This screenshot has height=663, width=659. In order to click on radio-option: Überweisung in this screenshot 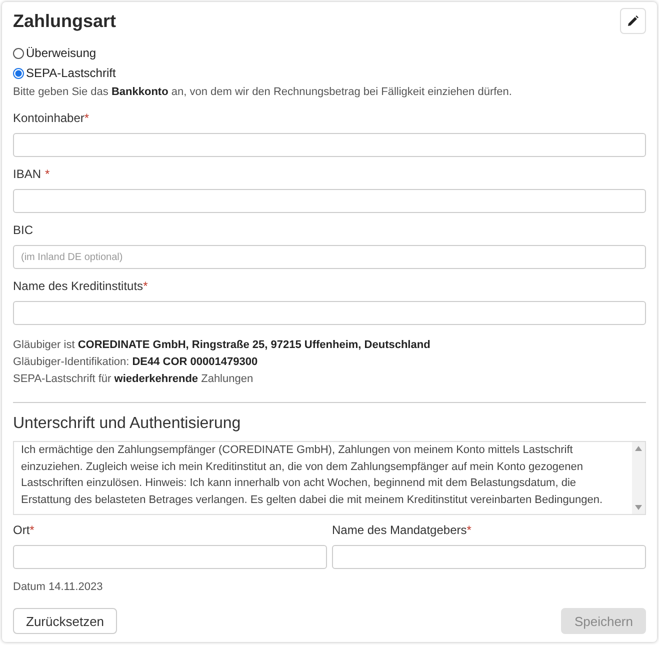, I will do `click(329, 53)`.